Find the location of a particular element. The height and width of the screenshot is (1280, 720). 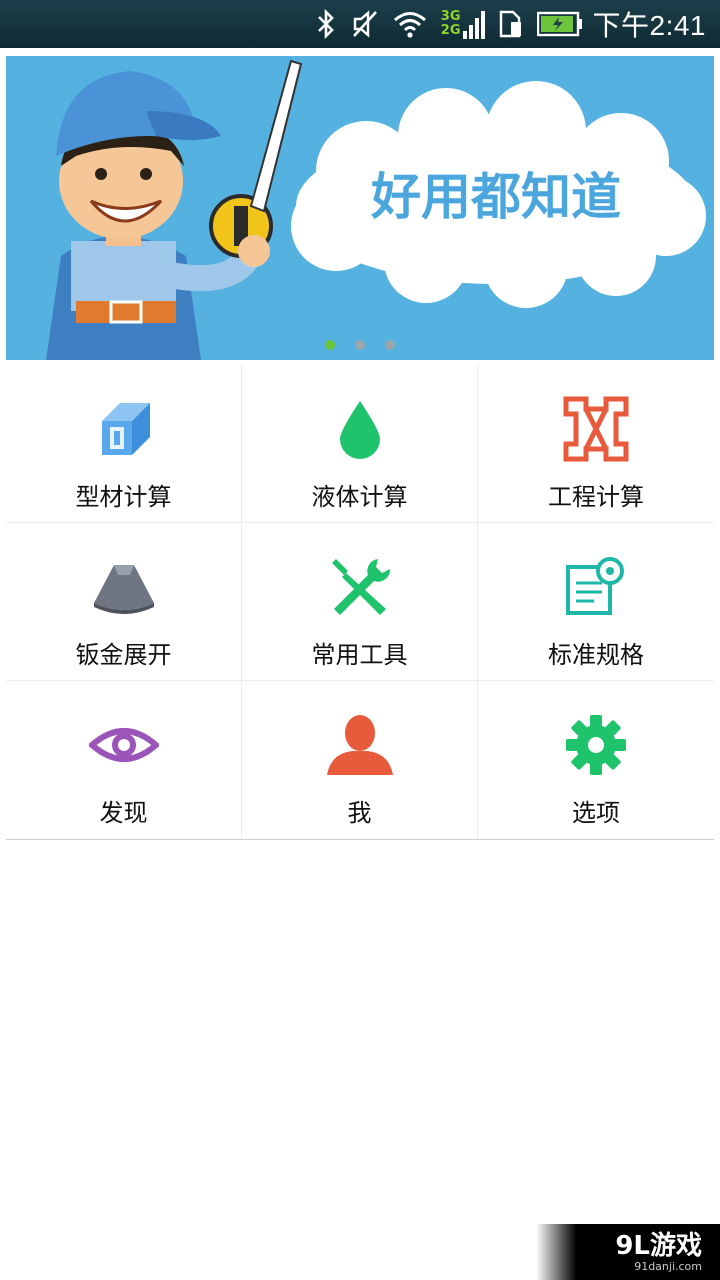

watermark: 9L游戏 91danji.com is located at coordinates (628, 1252).